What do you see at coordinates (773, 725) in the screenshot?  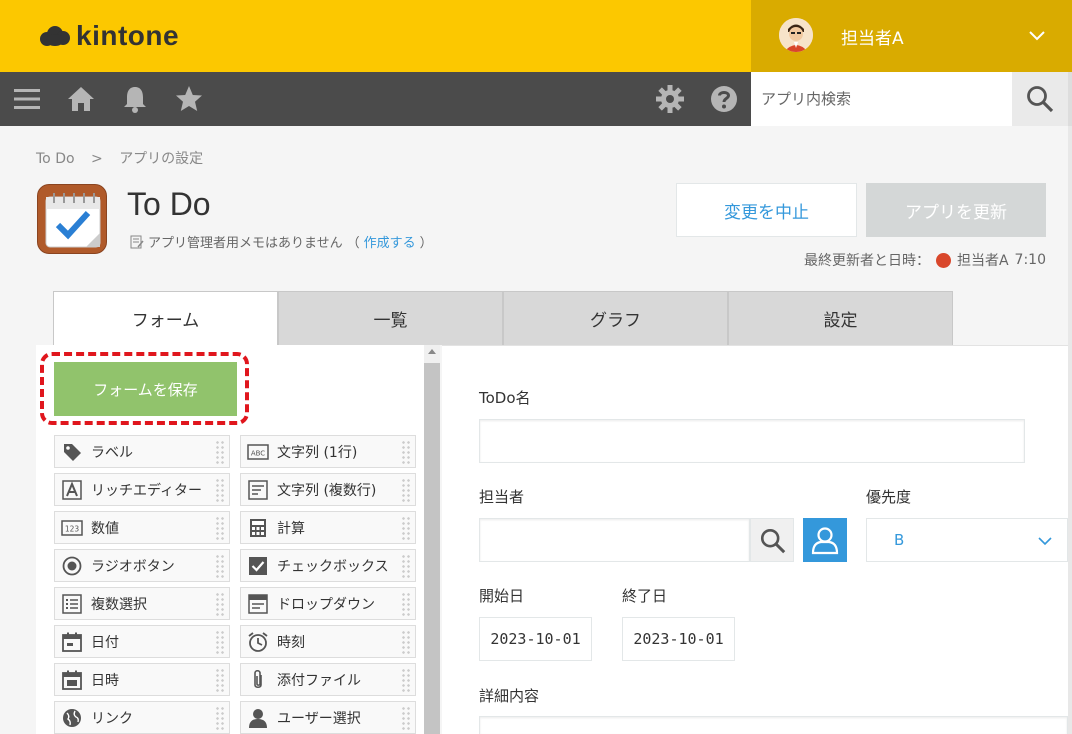 I see `details-textarea` at bounding box center [773, 725].